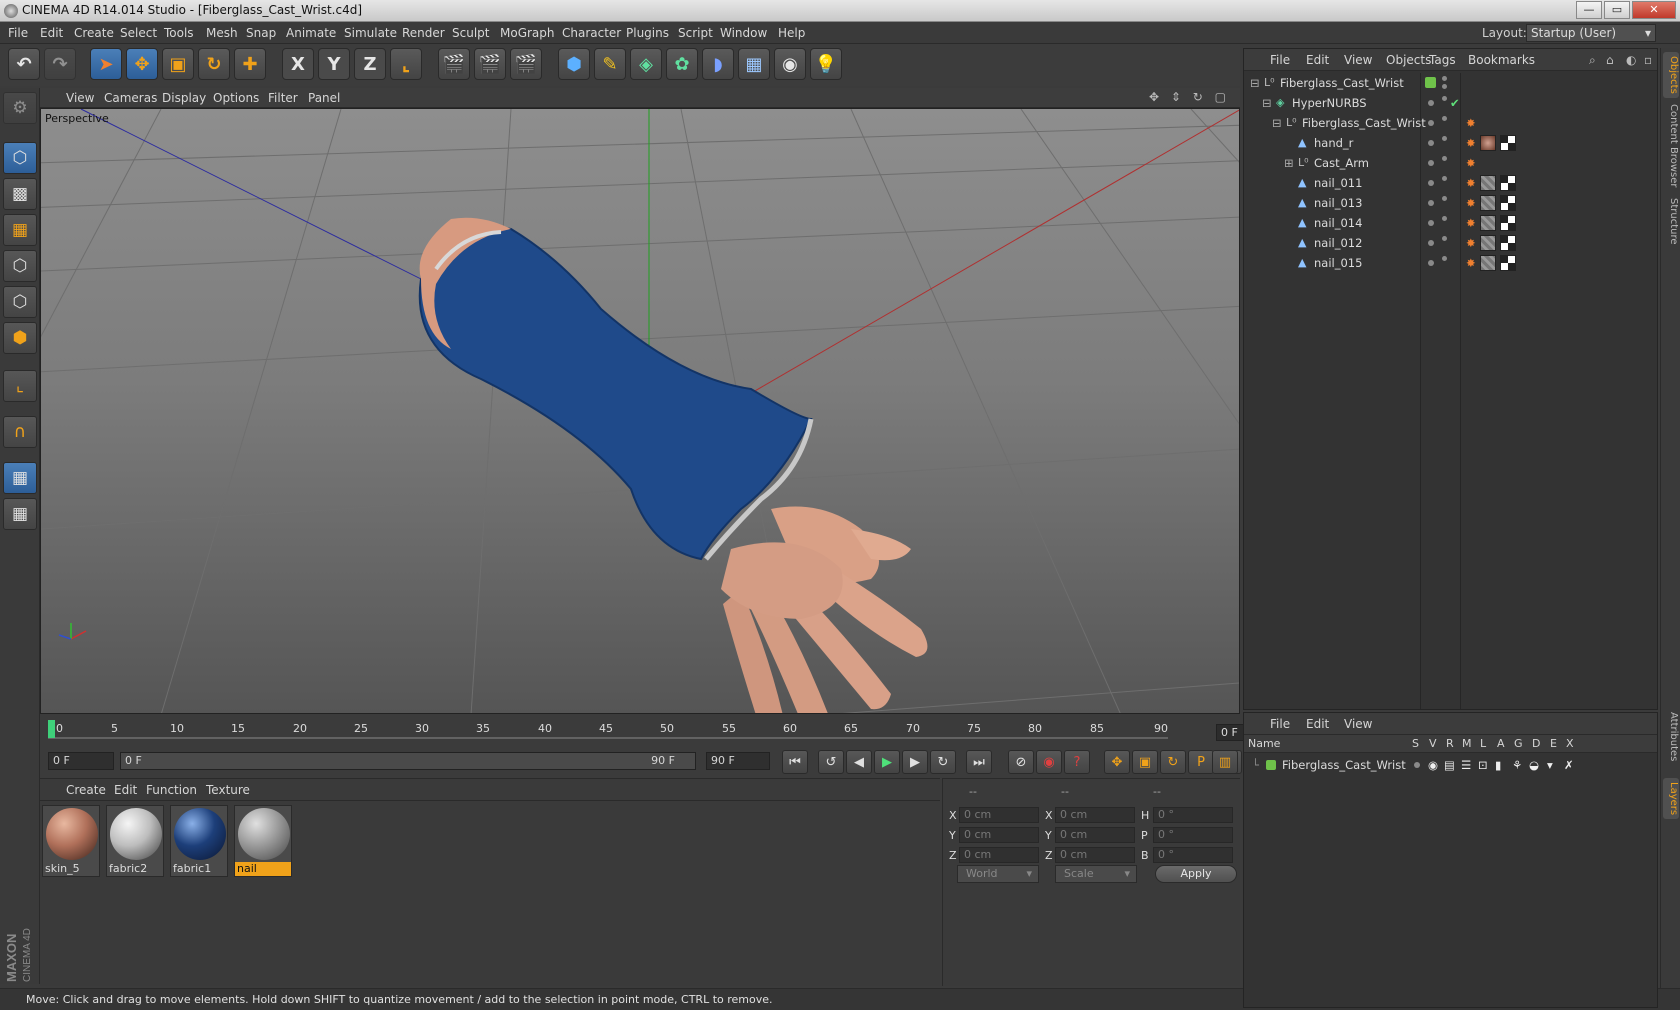  Describe the element at coordinates (1501, 60) in the screenshot. I see `object-menu-bookmarks: Bookmarks` at that location.